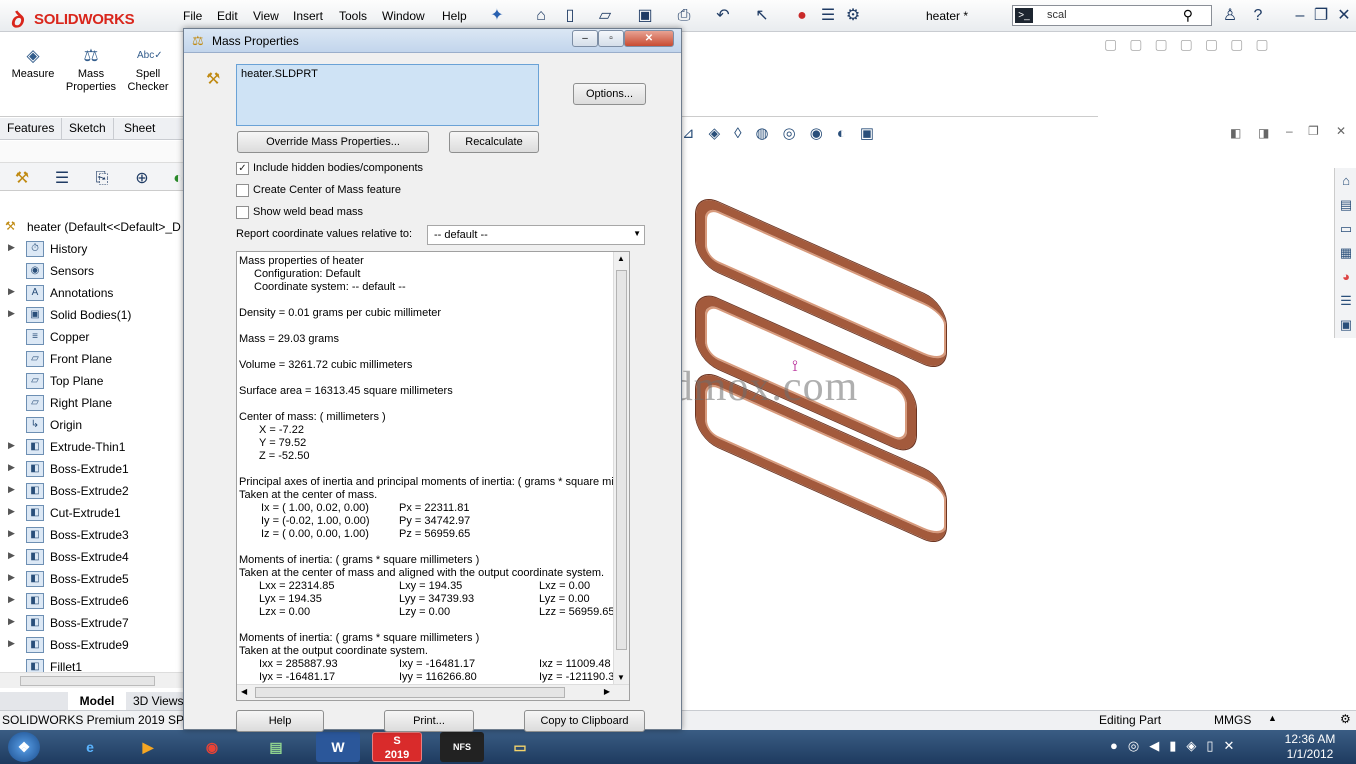  What do you see at coordinates (92, 381) in the screenshot?
I see `tree-item: ▱ Top Plane` at bounding box center [92, 381].